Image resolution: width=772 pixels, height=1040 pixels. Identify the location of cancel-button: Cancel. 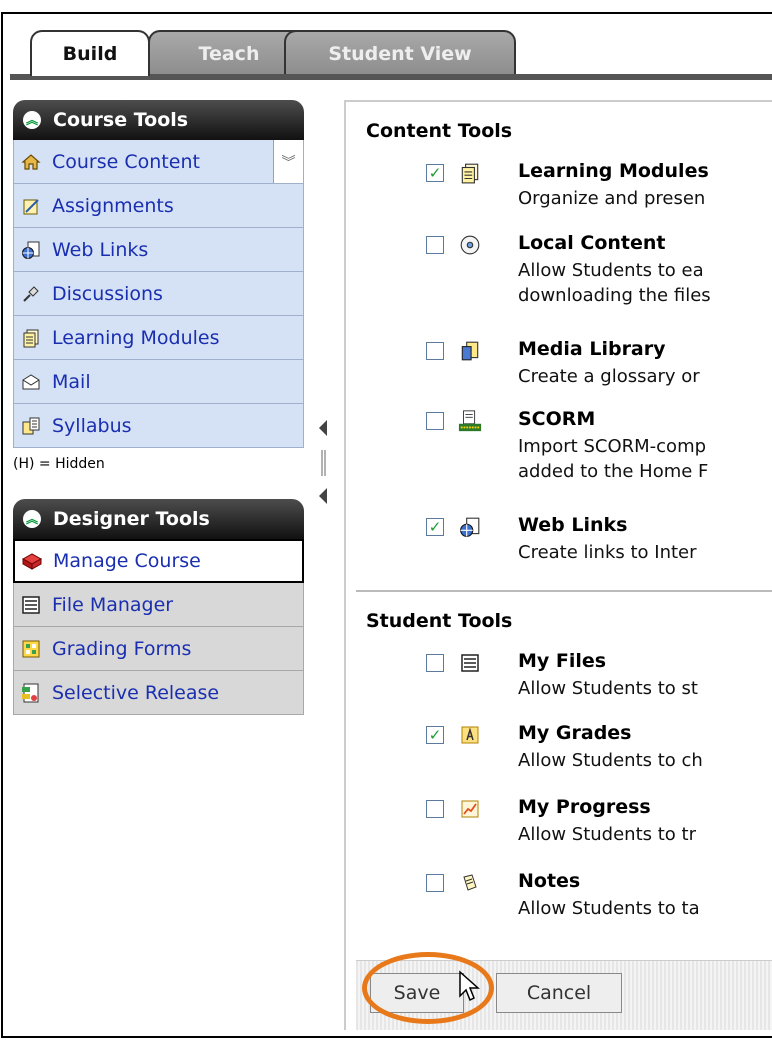
(559, 993).